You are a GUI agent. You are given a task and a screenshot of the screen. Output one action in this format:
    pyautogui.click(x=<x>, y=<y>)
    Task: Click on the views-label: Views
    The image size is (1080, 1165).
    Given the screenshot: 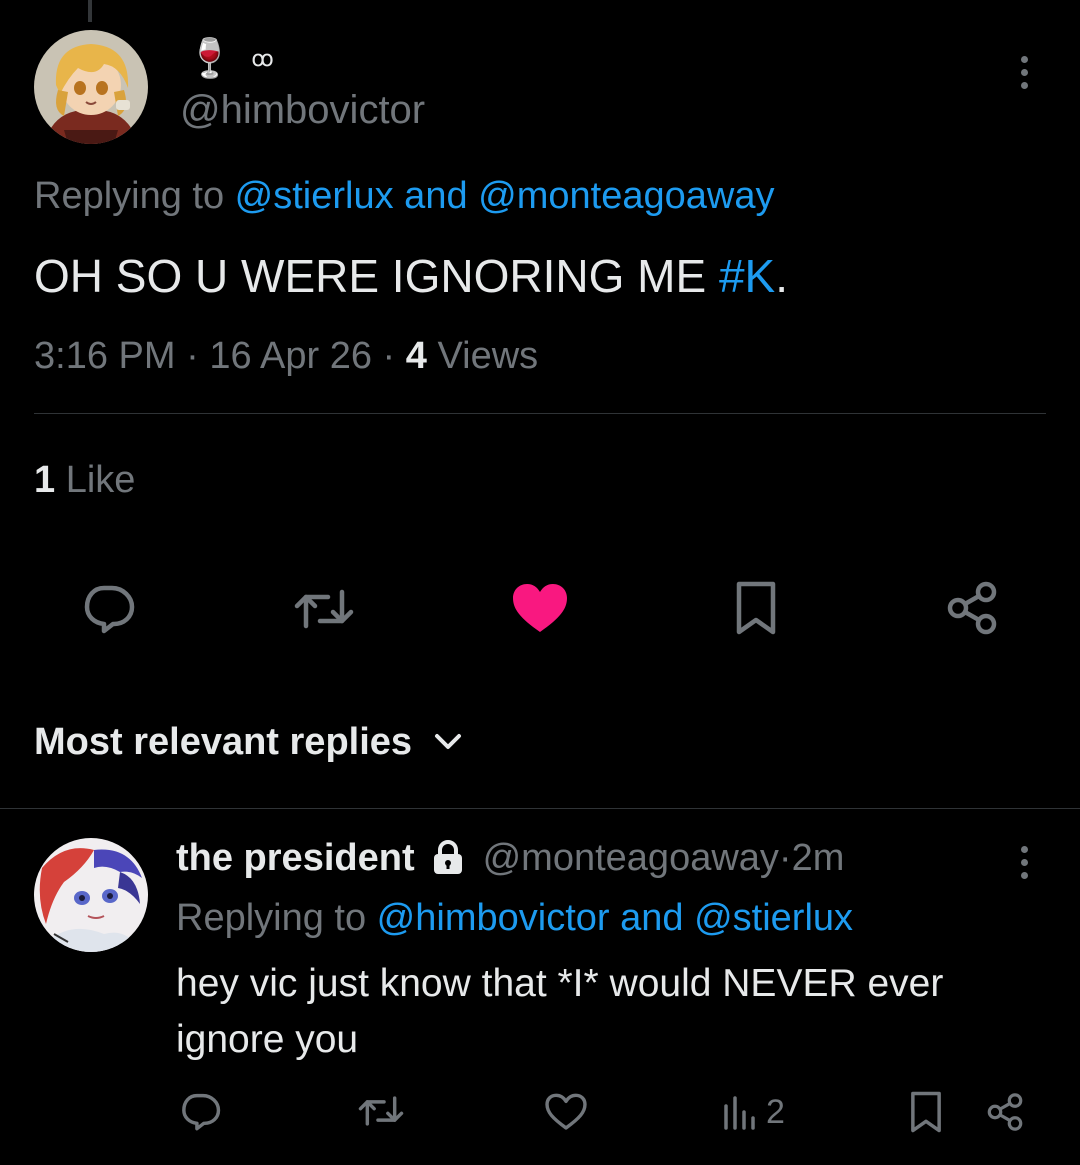 What is the action you would take?
    pyautogui.click(x=482, y=356)
    